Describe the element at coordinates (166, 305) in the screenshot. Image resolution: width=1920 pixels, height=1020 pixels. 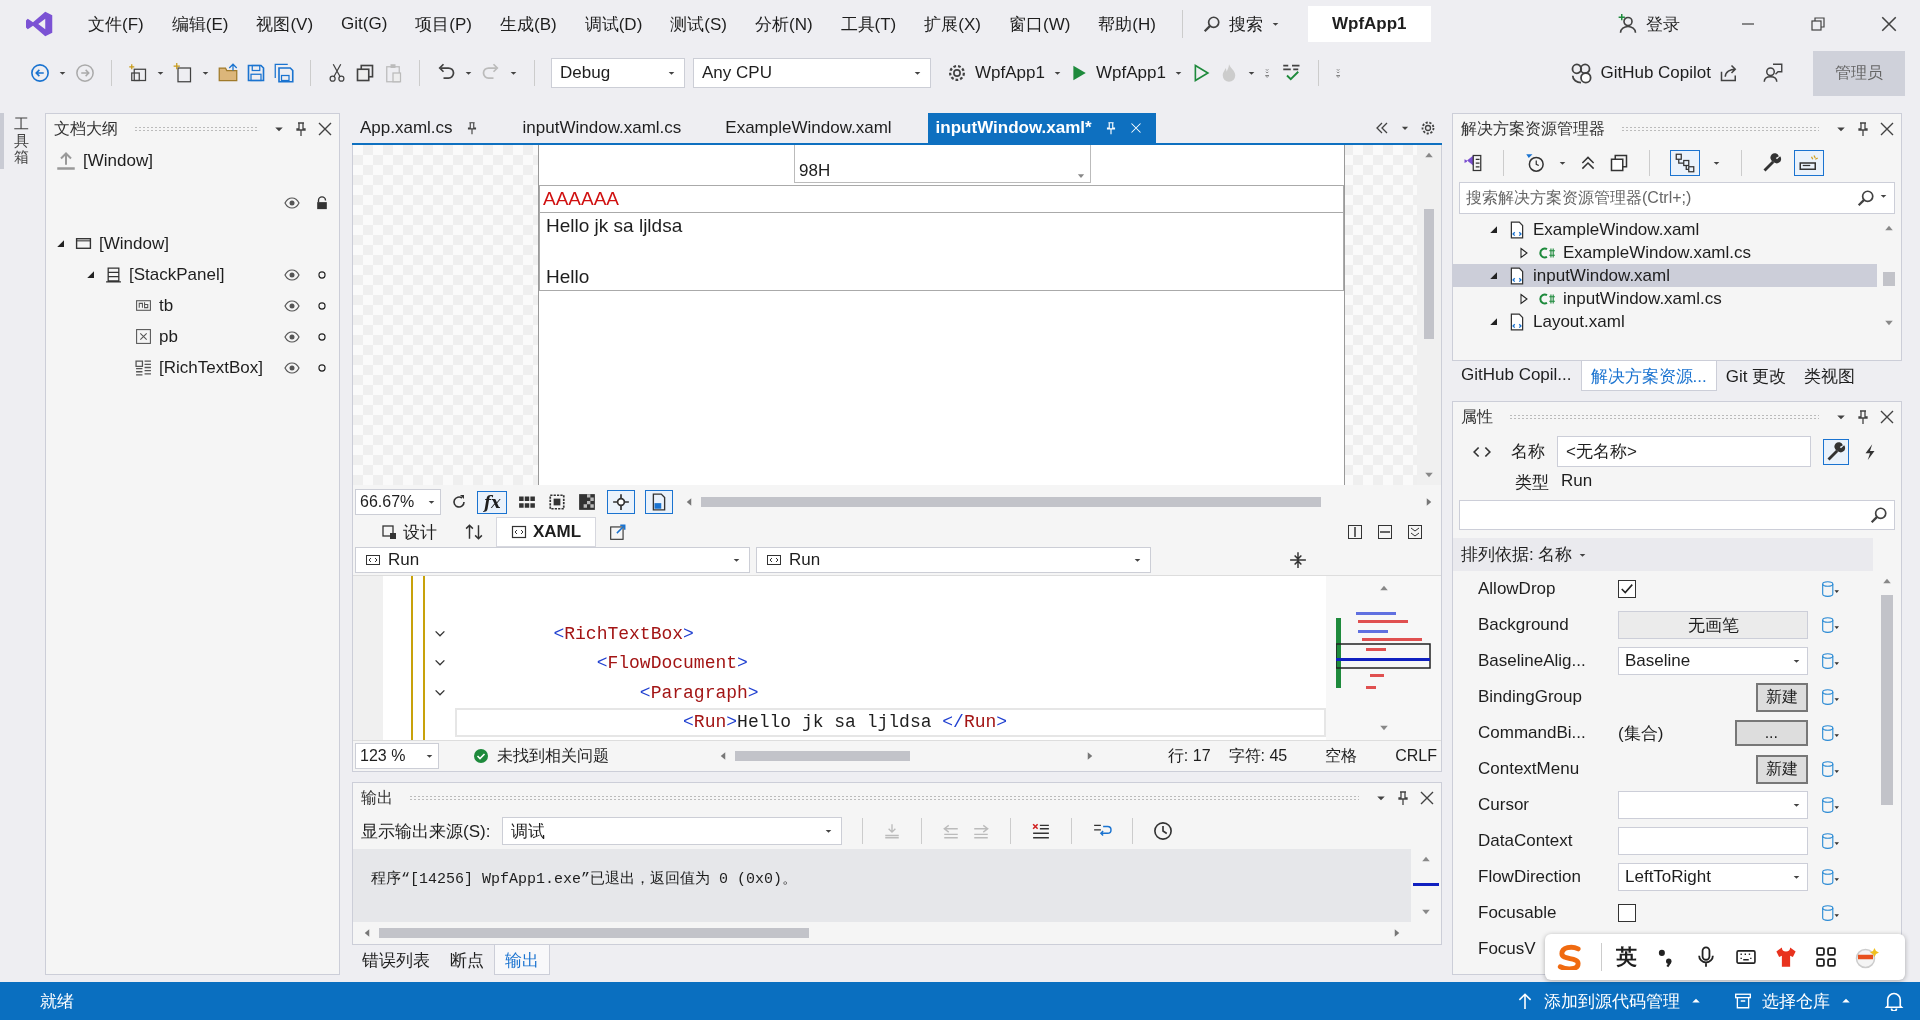
I see `outline-item: tb` at that location.